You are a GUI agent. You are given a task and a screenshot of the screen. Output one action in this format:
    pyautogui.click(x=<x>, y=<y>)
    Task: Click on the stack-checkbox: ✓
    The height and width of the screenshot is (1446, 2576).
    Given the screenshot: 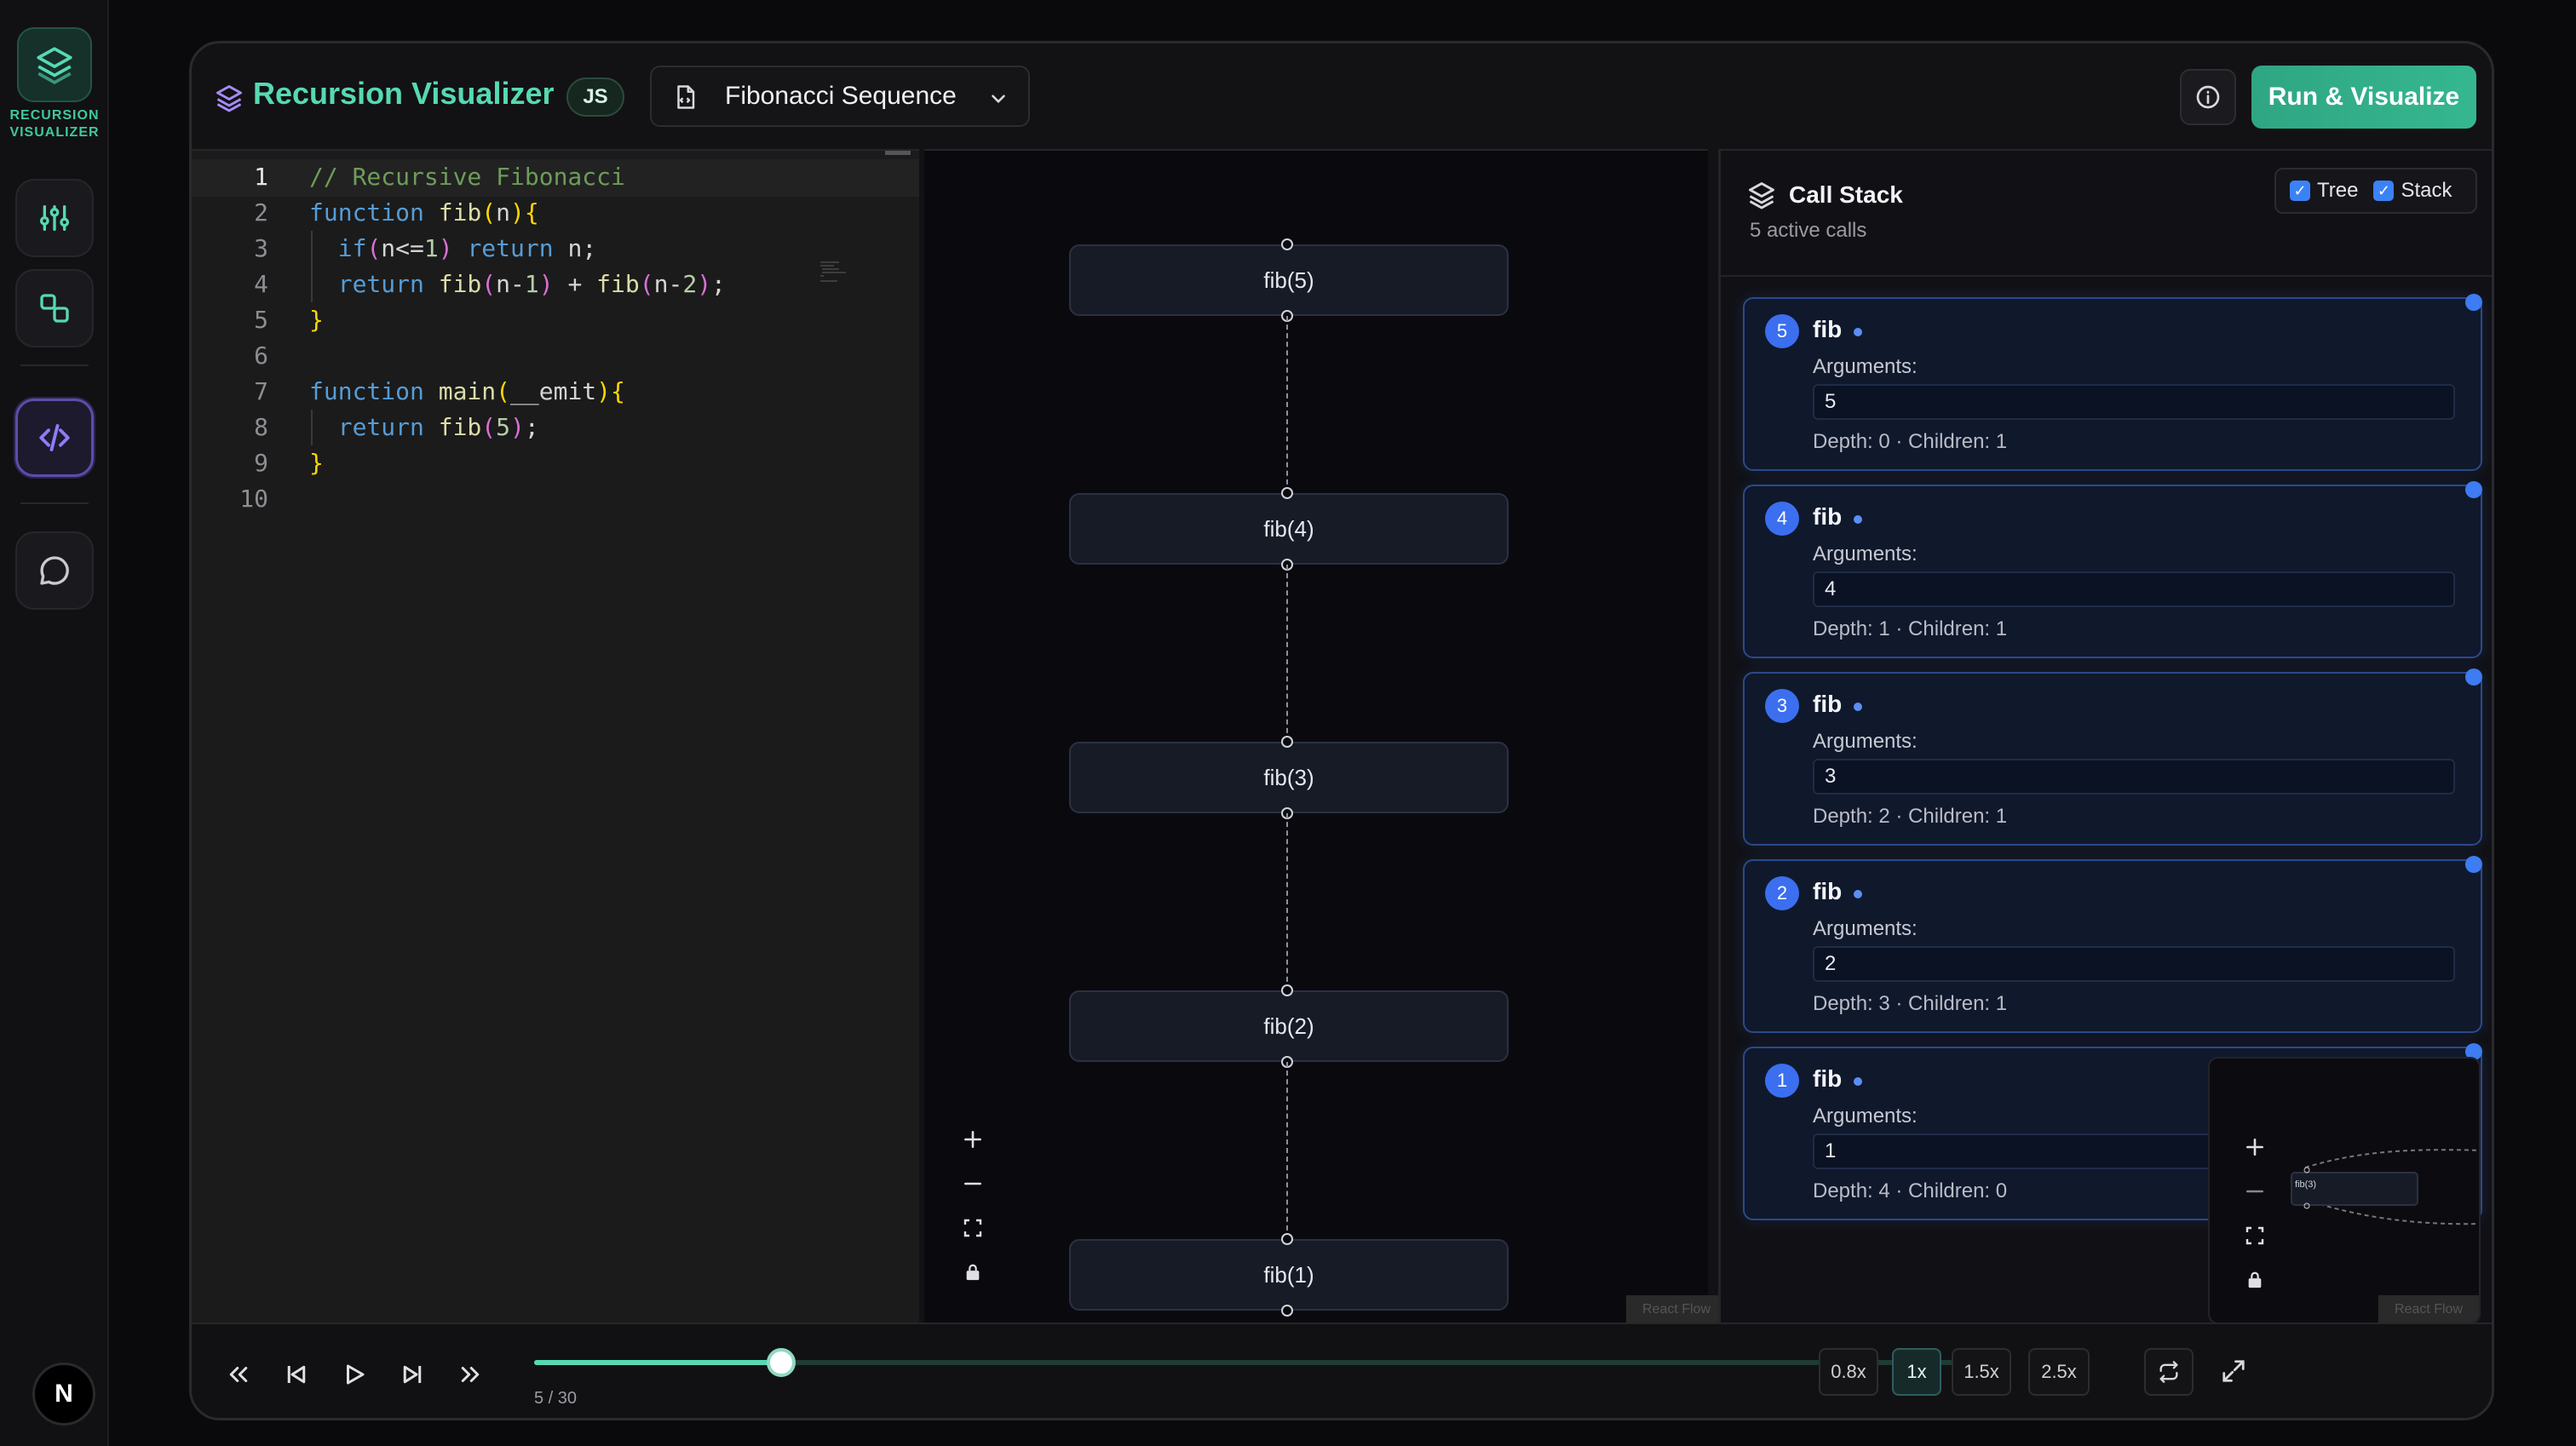 What is the action you would take?
    pyautogui.click(x=2384, y=191)
    